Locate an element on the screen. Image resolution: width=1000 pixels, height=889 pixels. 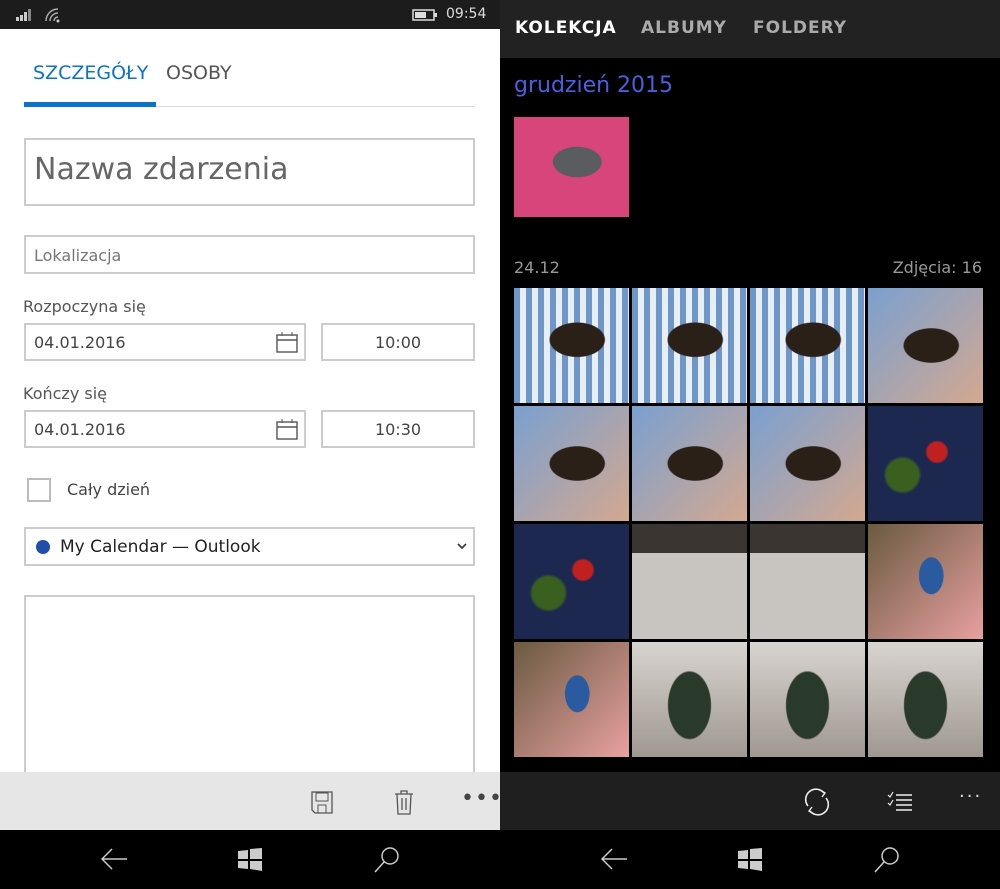
tab-people: OSOBY is located at coordinates (199, 73).